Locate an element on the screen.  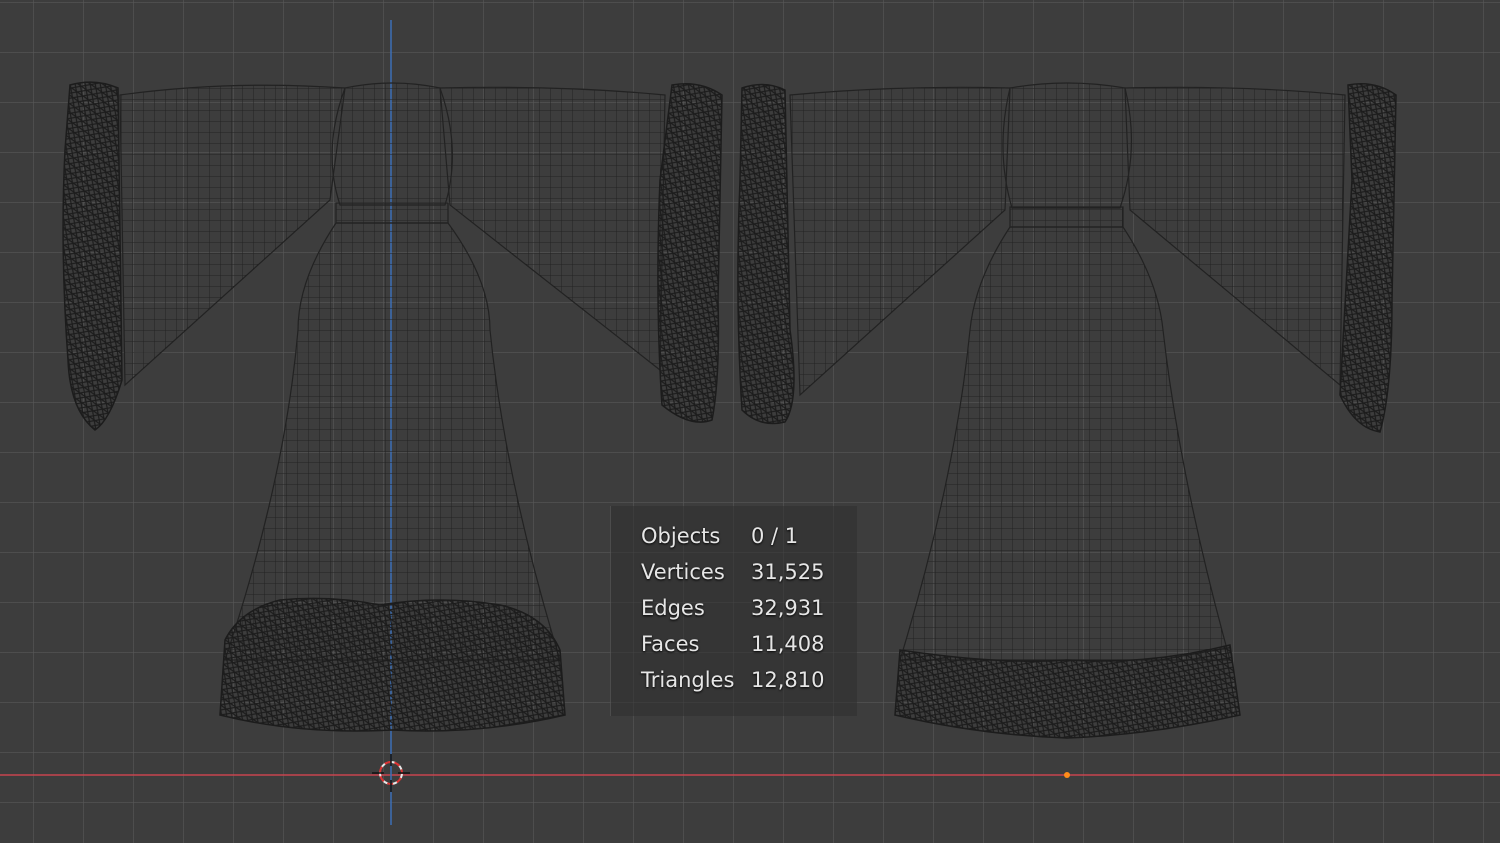
stat-value: 11,408 is located at coordinates (788, 644).